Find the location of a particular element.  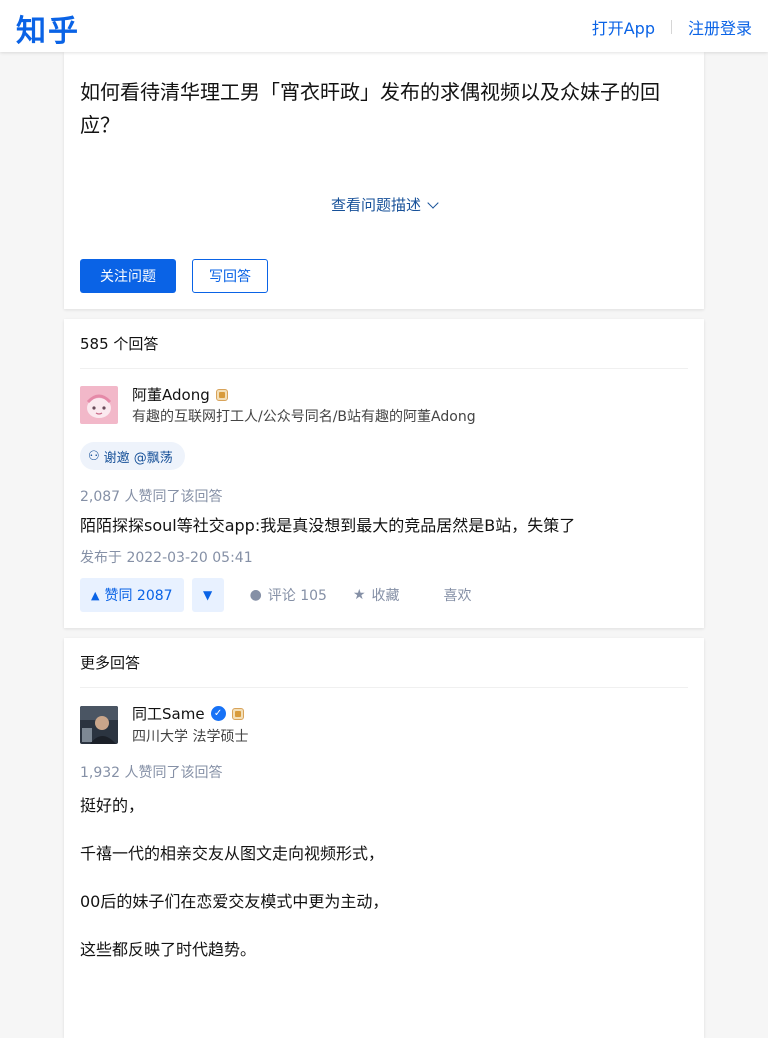

write-answer-button: 写回答 is located at coordinates (230, 276).